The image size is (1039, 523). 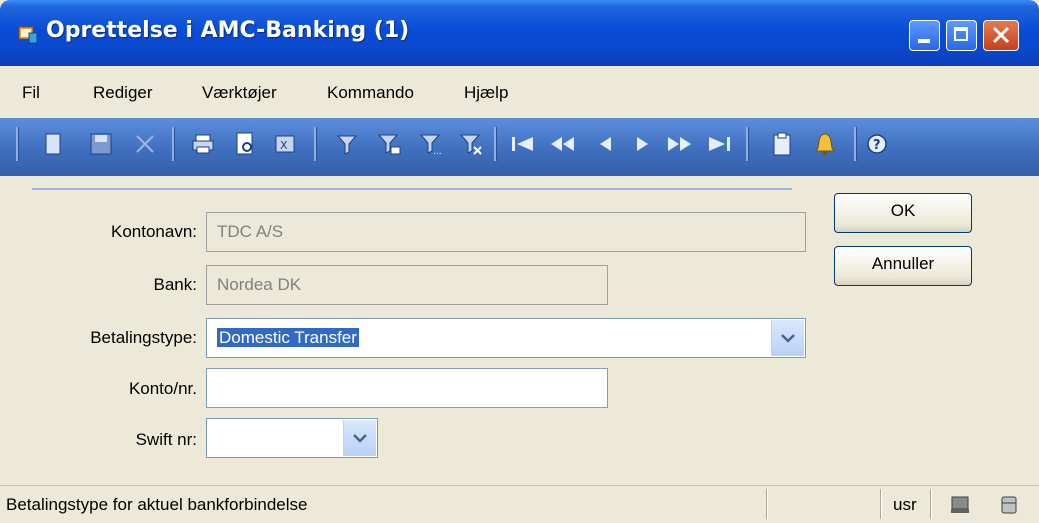 What do you see at coordinates (347, 144) in the screenshot?
I see `filter-icon` at bounding box center [347, 144].